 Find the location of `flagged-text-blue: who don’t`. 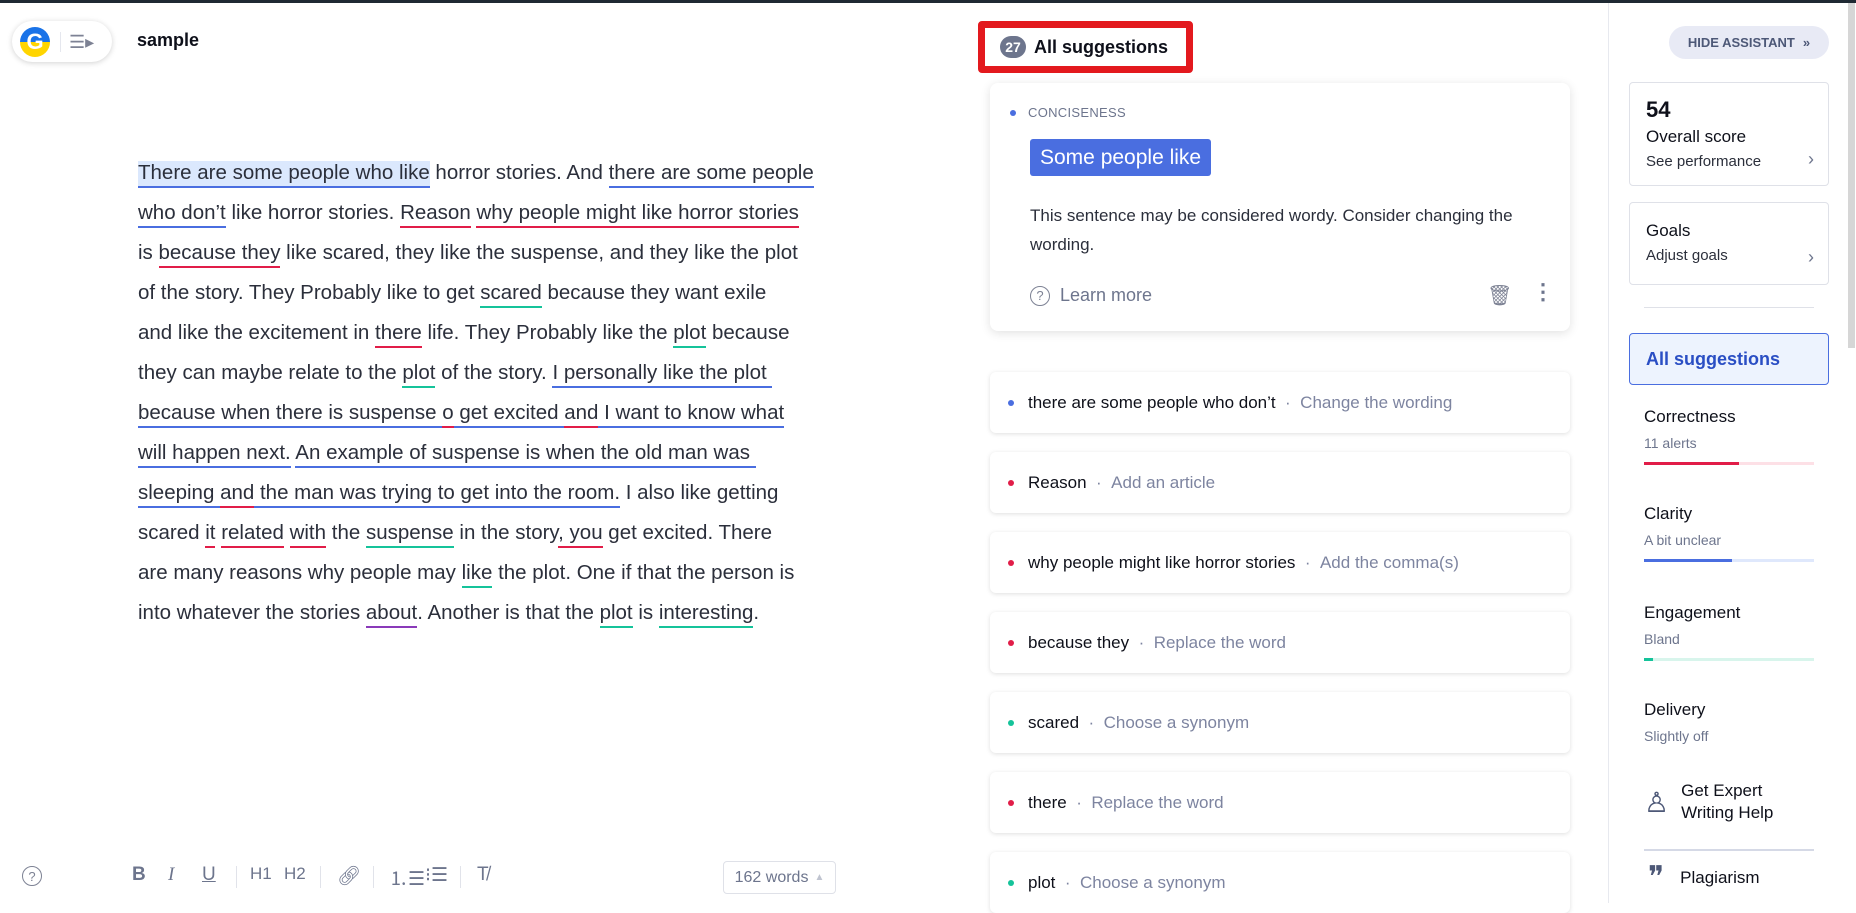

flagged-text-blue: who don’t is located at coordinates (182, 214).